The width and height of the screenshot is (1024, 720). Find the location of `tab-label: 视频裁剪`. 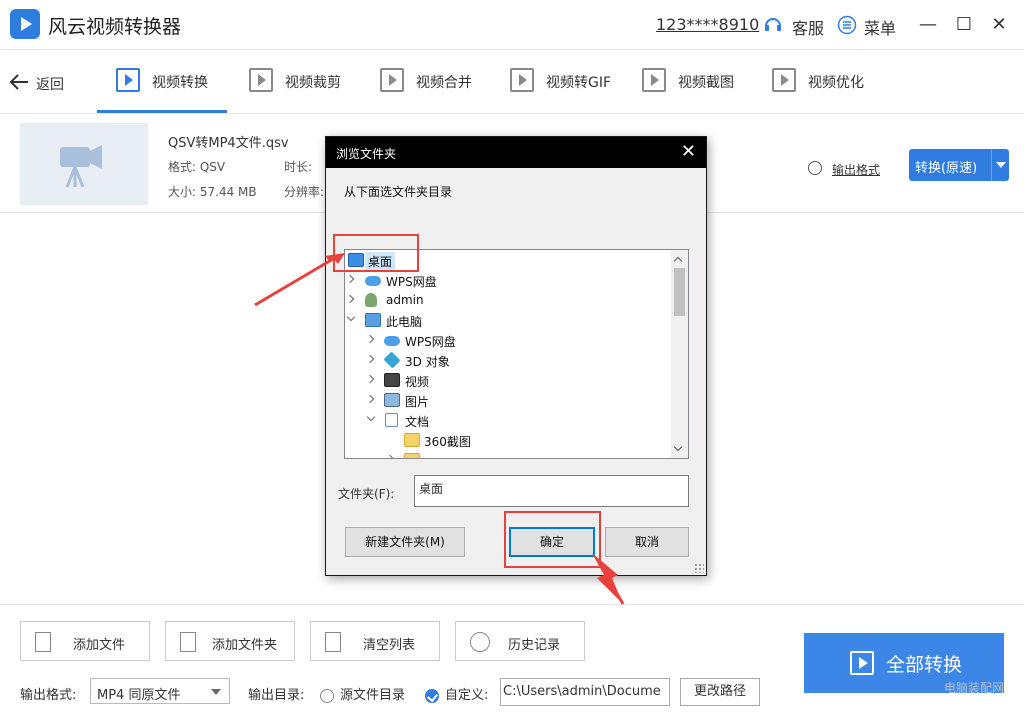

tab-label: 视频裁剪 is located at coordinates (313, 83).